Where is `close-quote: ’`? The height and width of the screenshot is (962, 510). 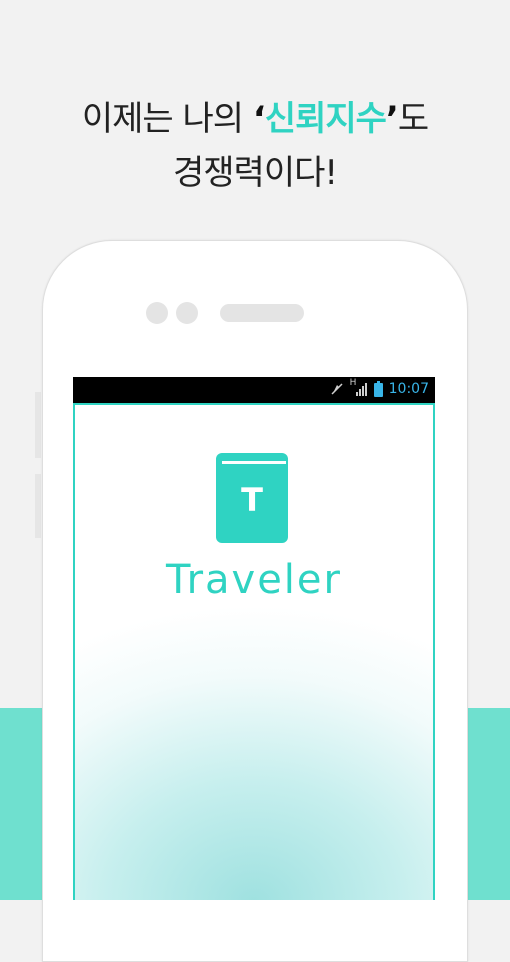 close-quote: ’ is located at coordinates (392, 119).